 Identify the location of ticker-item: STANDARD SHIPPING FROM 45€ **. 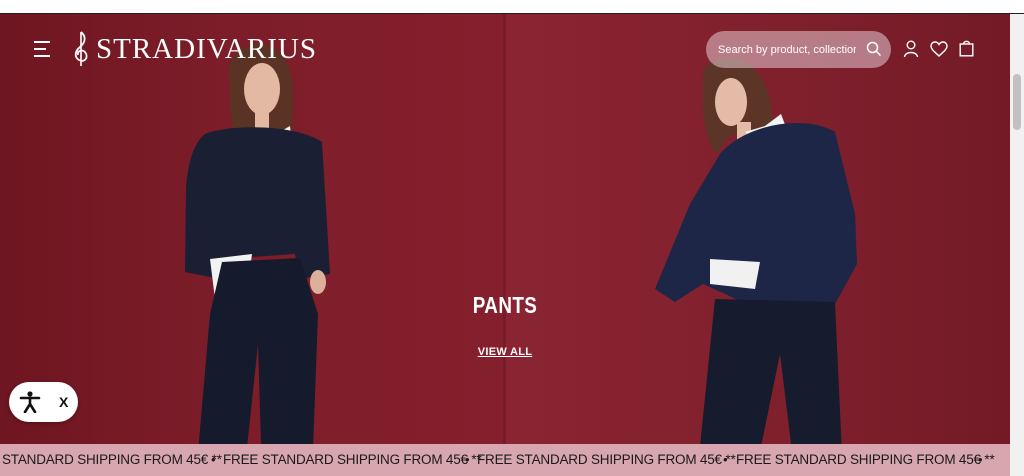
(112, 459).